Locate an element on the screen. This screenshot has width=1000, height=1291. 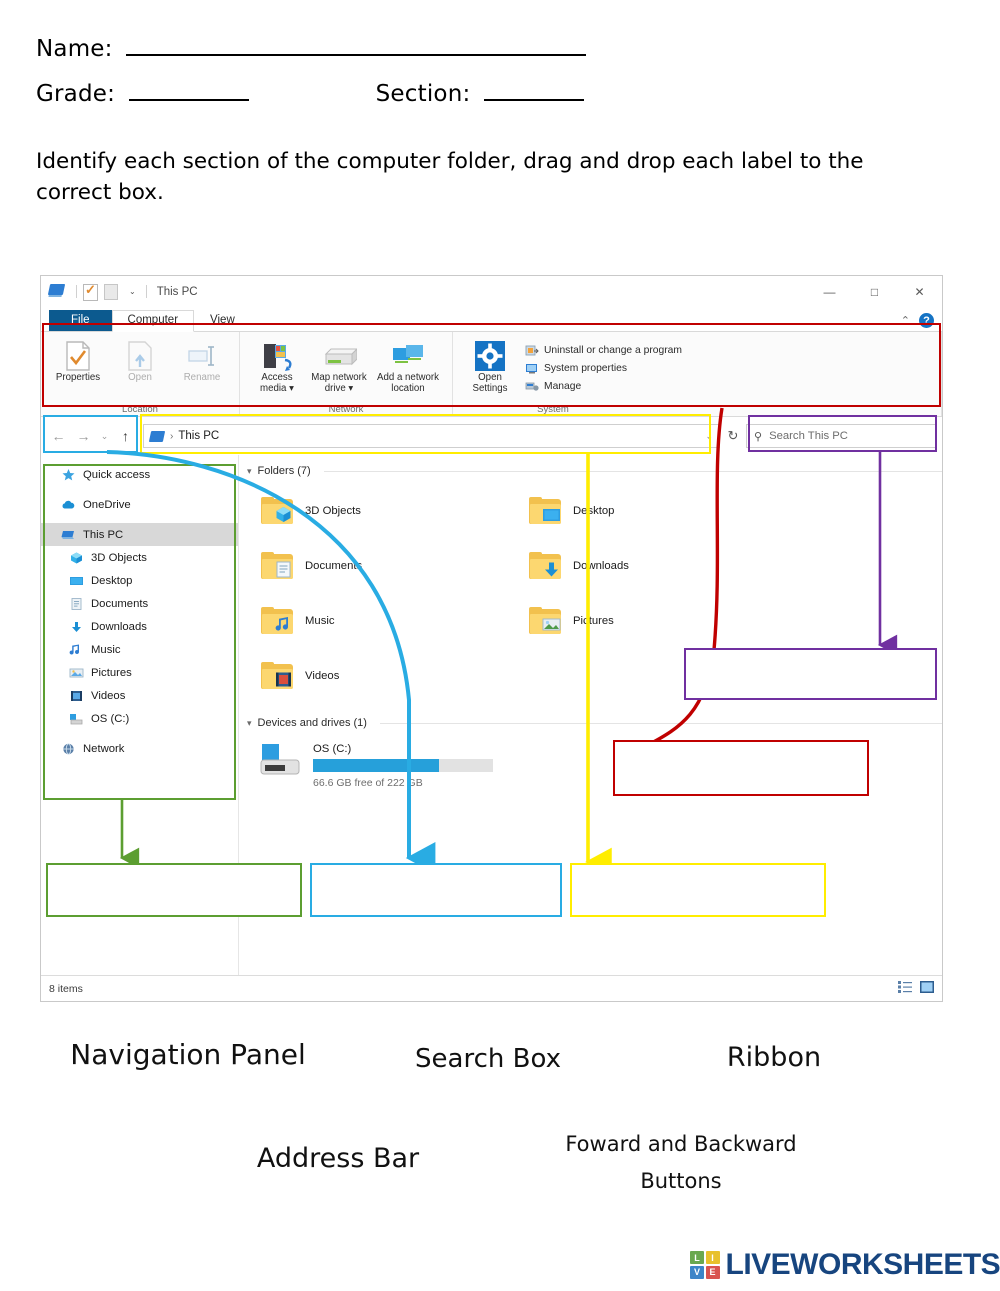
drive-info: OS (C:) 66.6 GB free of 222 GB is located at coordinates (403, 765).